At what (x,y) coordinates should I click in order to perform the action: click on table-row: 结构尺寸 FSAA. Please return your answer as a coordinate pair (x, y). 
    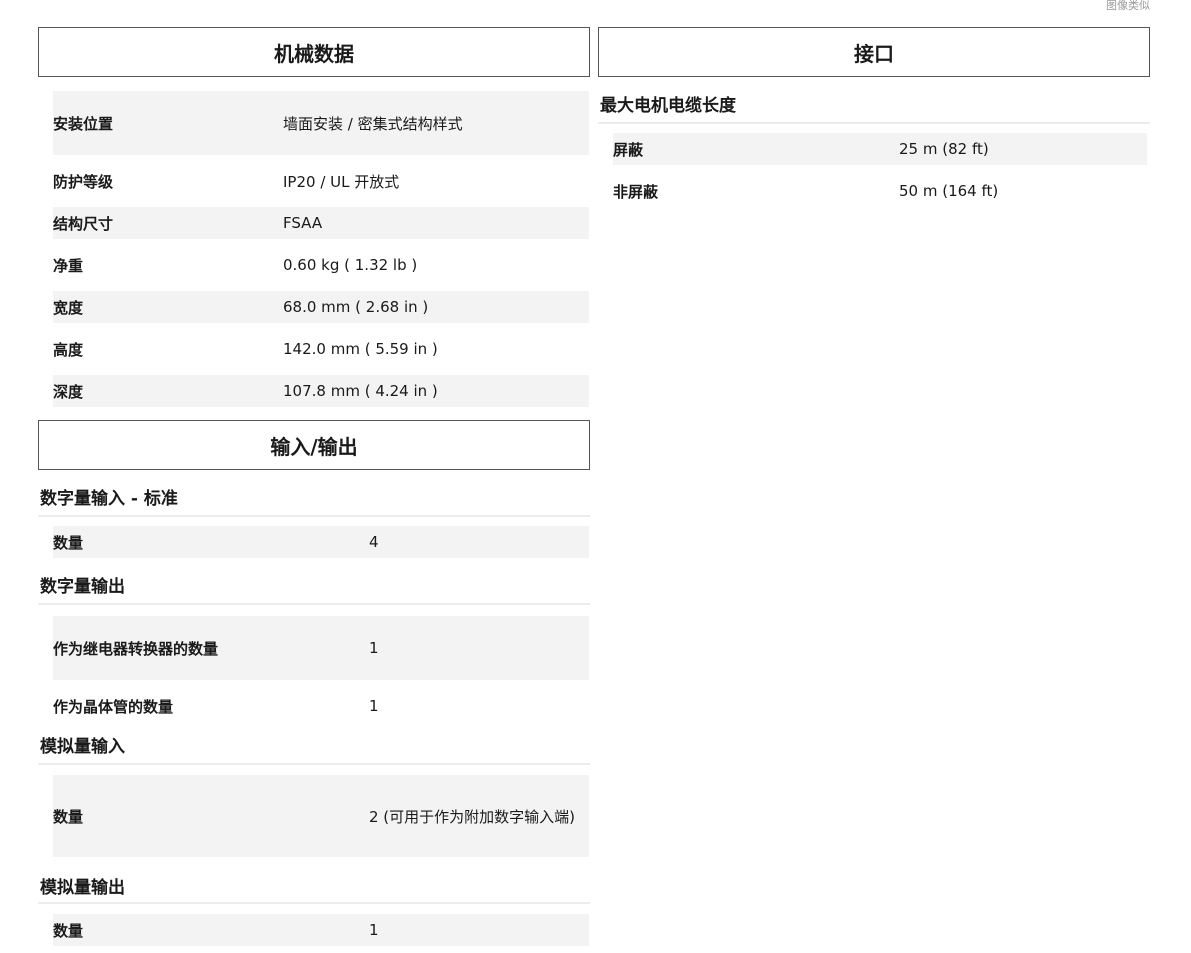
    Looking at the image, I should click on (321, 223).